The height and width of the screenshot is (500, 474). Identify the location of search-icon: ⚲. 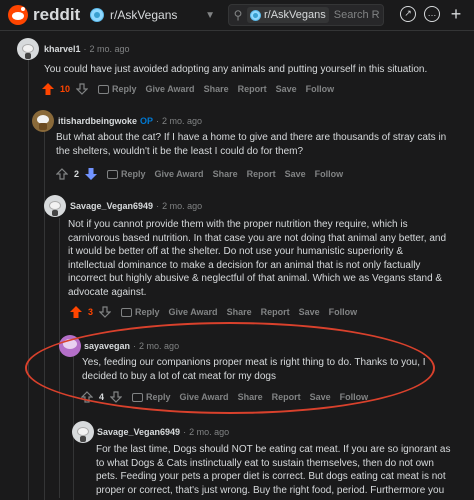
(238, 15).